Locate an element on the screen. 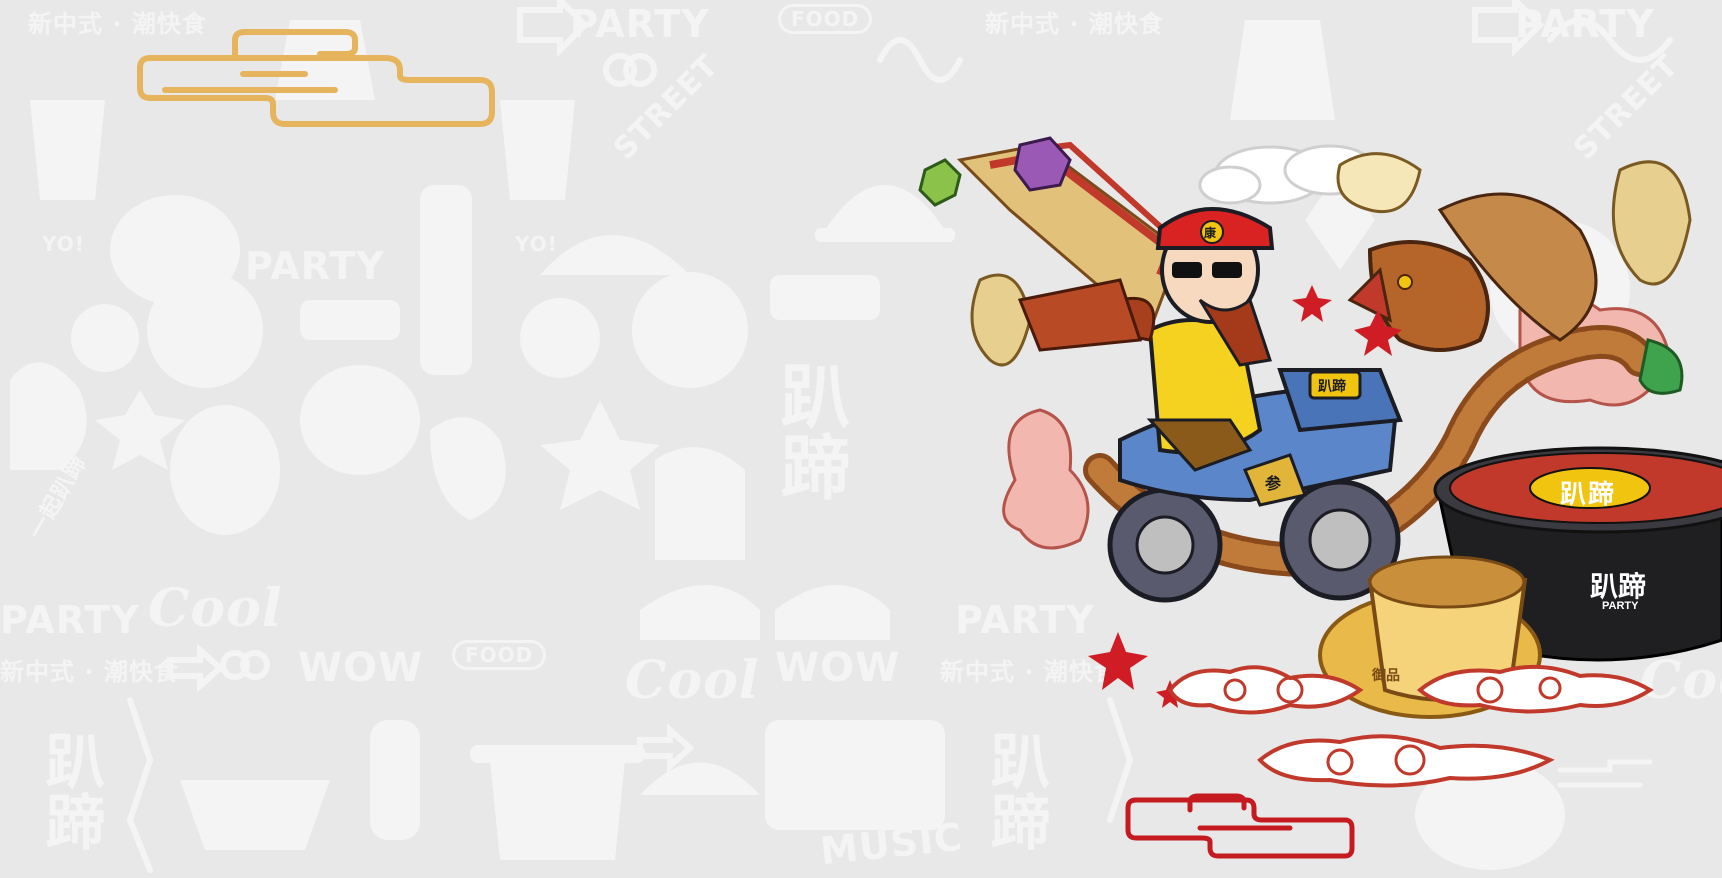 This screenshot has height=878, width=1722. fender-mark-label: 参 is located at coordinates (1273, 484).